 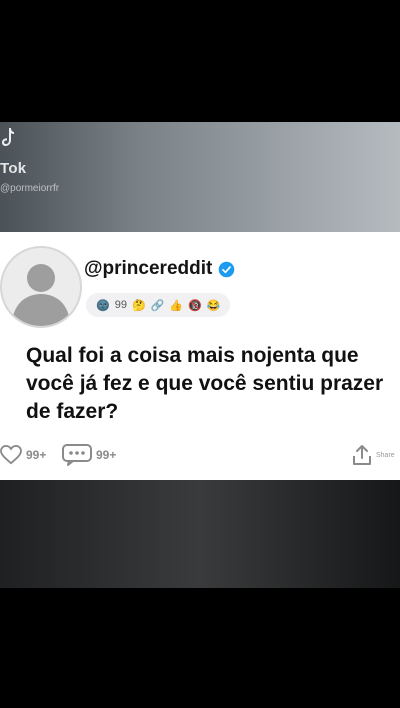 I want to click on badge: 🔗, so click(x=157, y=305).